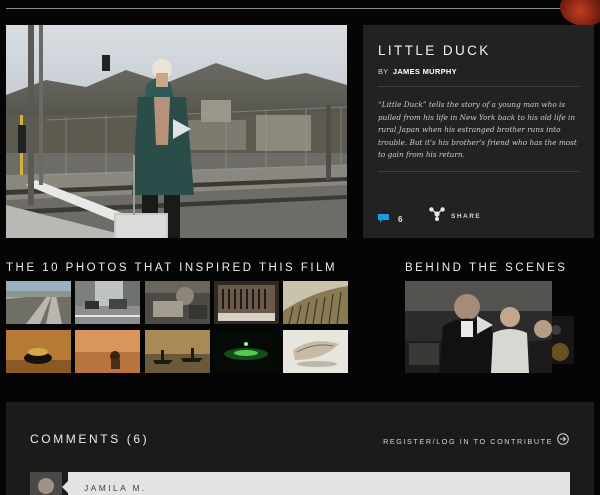  Describe the element at coordinates (38, 302) in the screenshot. I see `photo-thumb-rail-tracks` at that location.